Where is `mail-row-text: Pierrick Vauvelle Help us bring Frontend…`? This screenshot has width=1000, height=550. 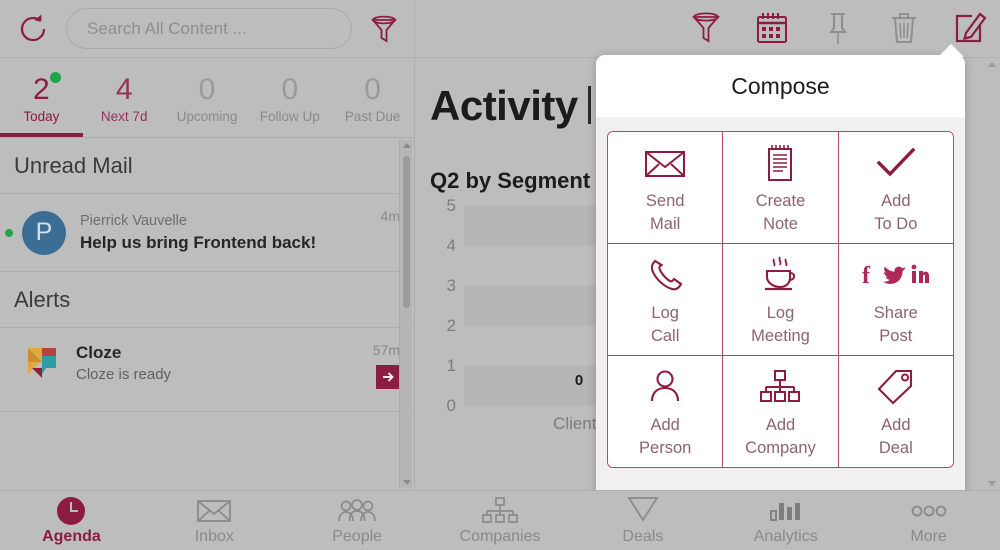 mail-row-text: Pierrick Vauvelle Help us bring Frontend… is located at coordinates (230, 232).